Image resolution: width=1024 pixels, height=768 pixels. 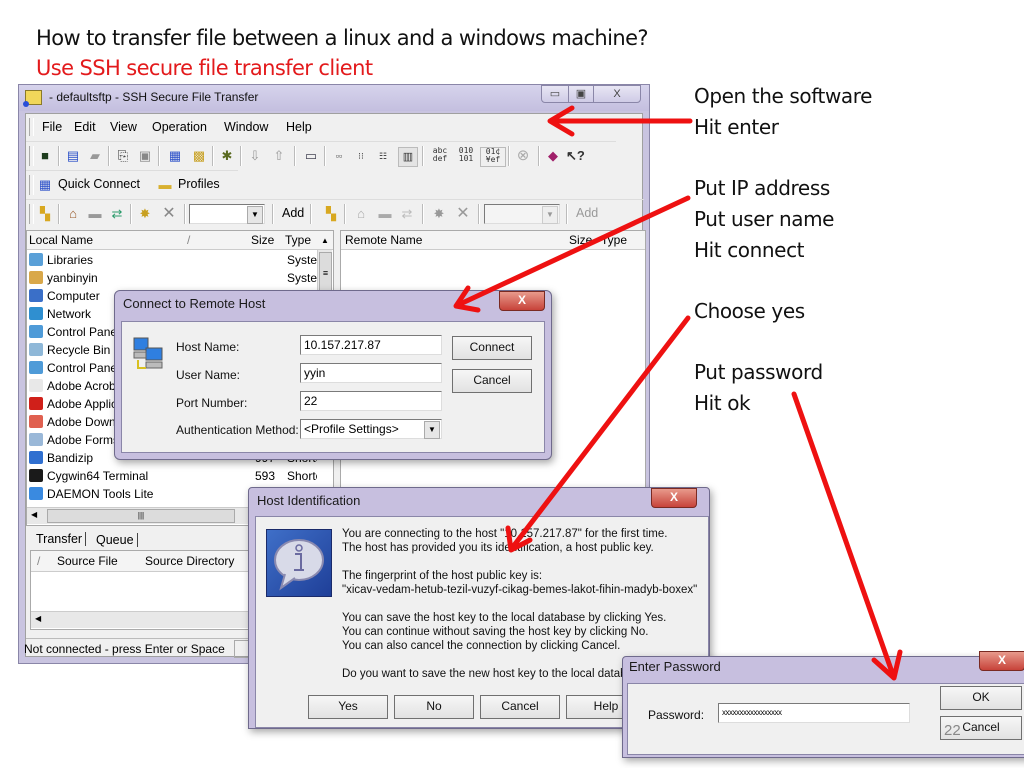 I want to click on upload-icon: ⇧, so click(x=279, y=156).